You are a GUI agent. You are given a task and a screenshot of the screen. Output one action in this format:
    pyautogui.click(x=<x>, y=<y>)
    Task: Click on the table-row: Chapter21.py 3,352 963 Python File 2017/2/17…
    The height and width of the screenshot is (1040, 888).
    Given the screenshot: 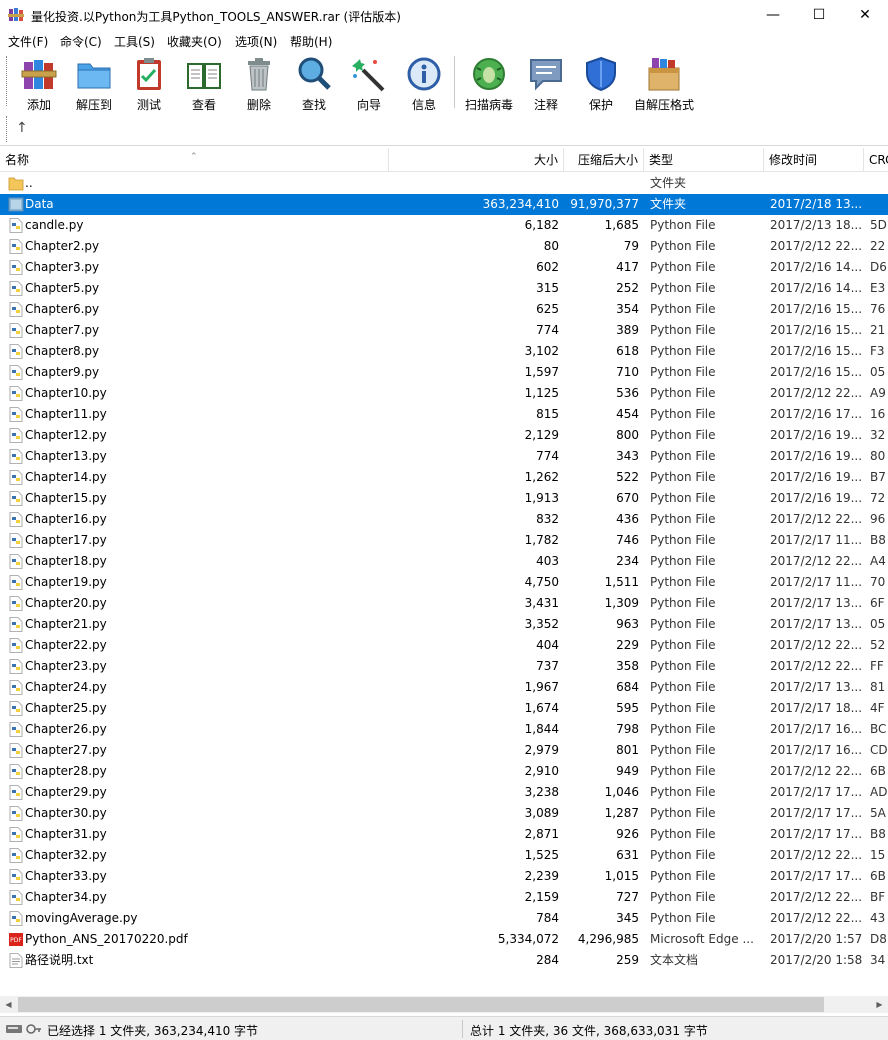 What is the action you would take?
    pyautogui.click(x=444, y=624)
    